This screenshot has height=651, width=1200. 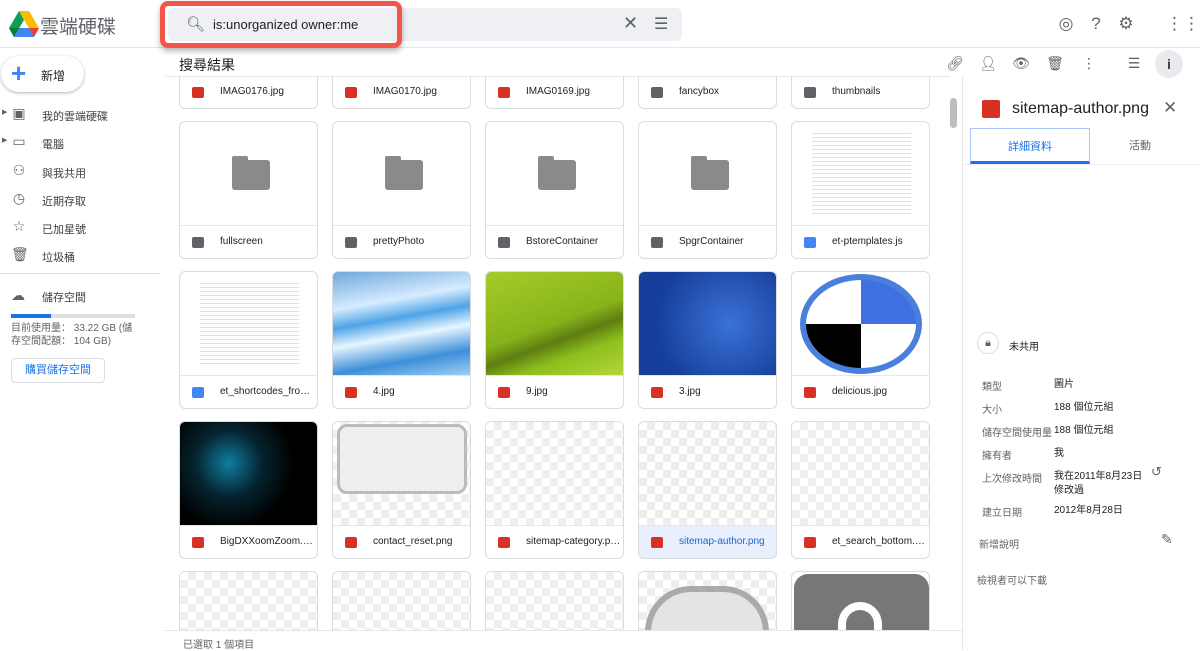 What do you see at coordinates (80, 273) in the screenshot?
I see `sidebar-divider` at bounding box center [80, 273].